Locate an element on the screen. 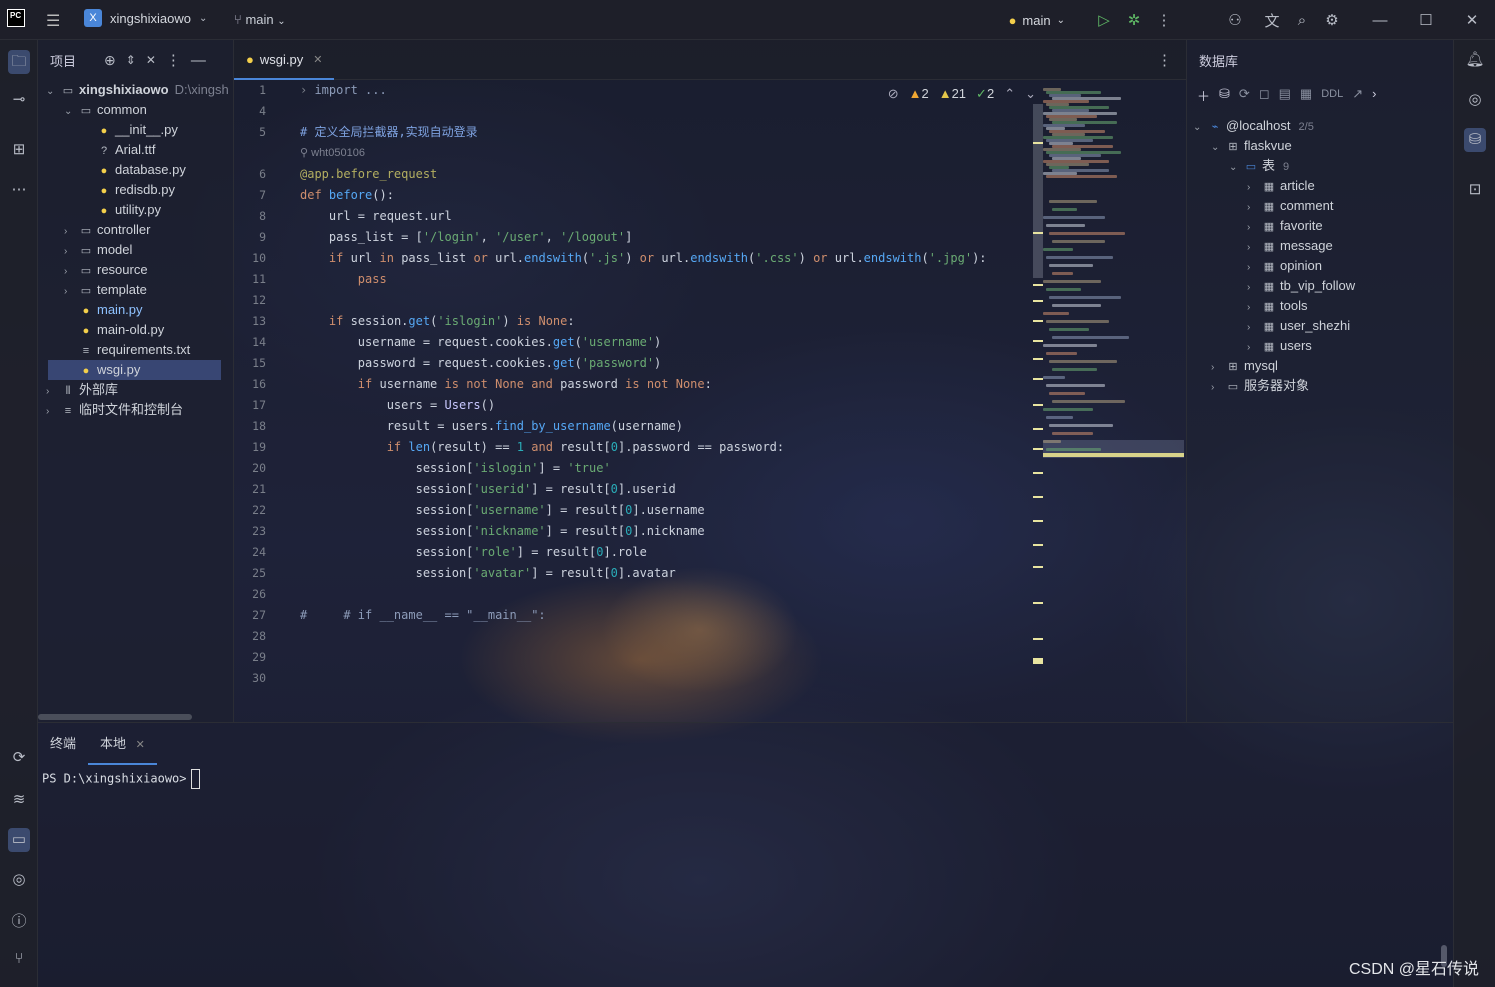 Image resolution: width=1495 pixels, height=987 pixels. db-tree-item: › ⊞ mysql is located at coordinates (1244, 366).